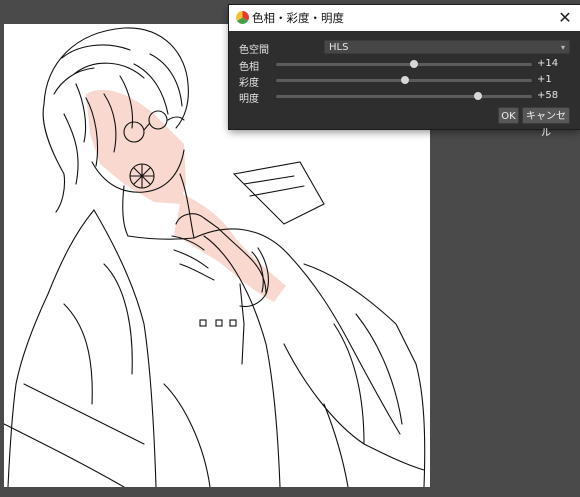 The image size is (580, 497). Describe the element at coordinates (249, 83) in the screenshot. I see `saturation-label: 彩度` at that location.